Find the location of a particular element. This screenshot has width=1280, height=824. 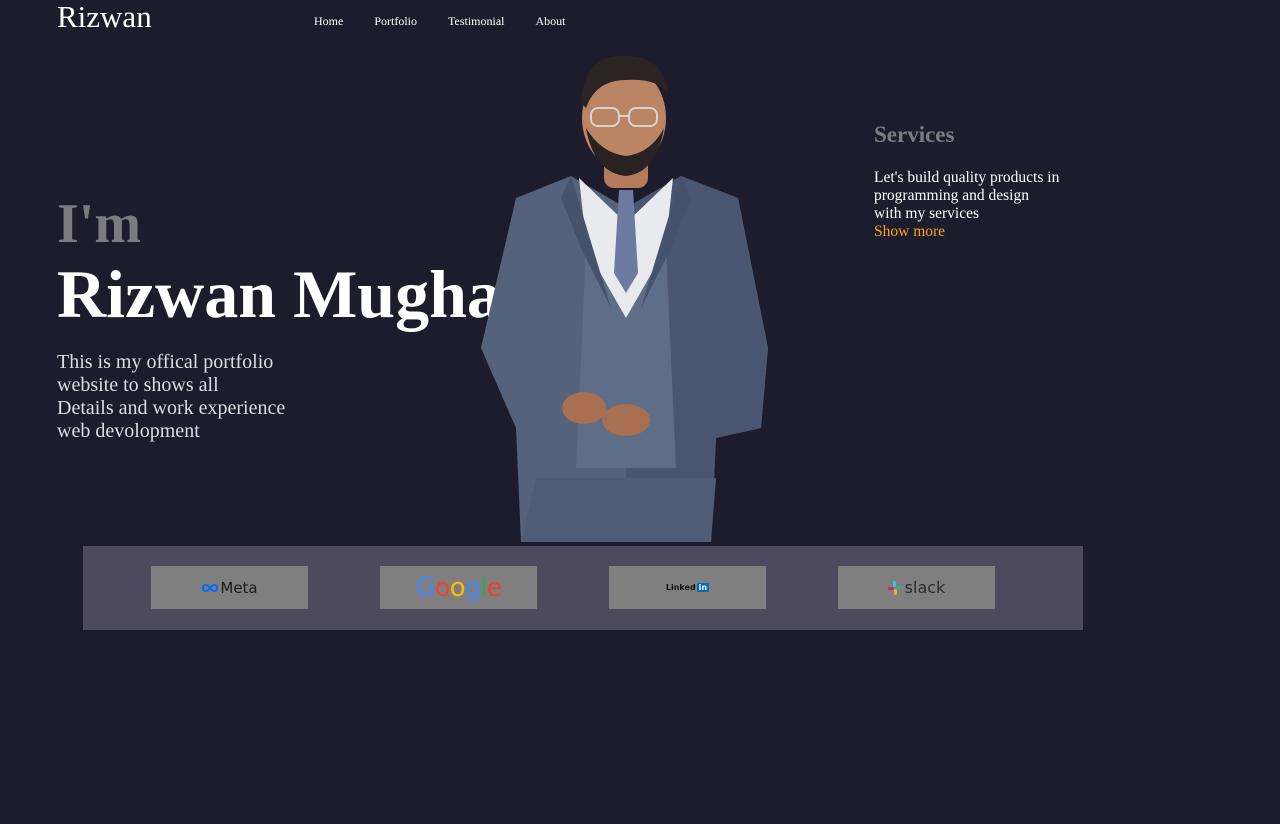

services-line: Let's build quality products in is located at coordinates (967, 177).